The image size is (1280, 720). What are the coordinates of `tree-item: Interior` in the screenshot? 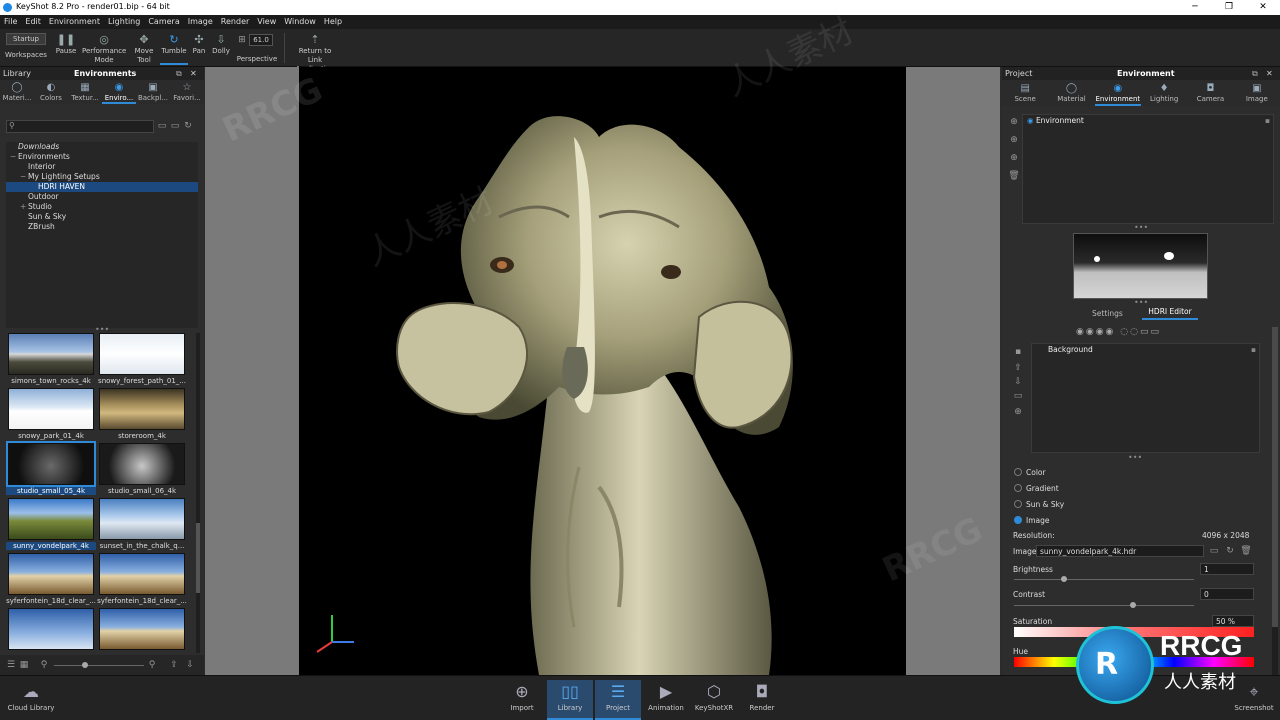 It's located at (102, 167).